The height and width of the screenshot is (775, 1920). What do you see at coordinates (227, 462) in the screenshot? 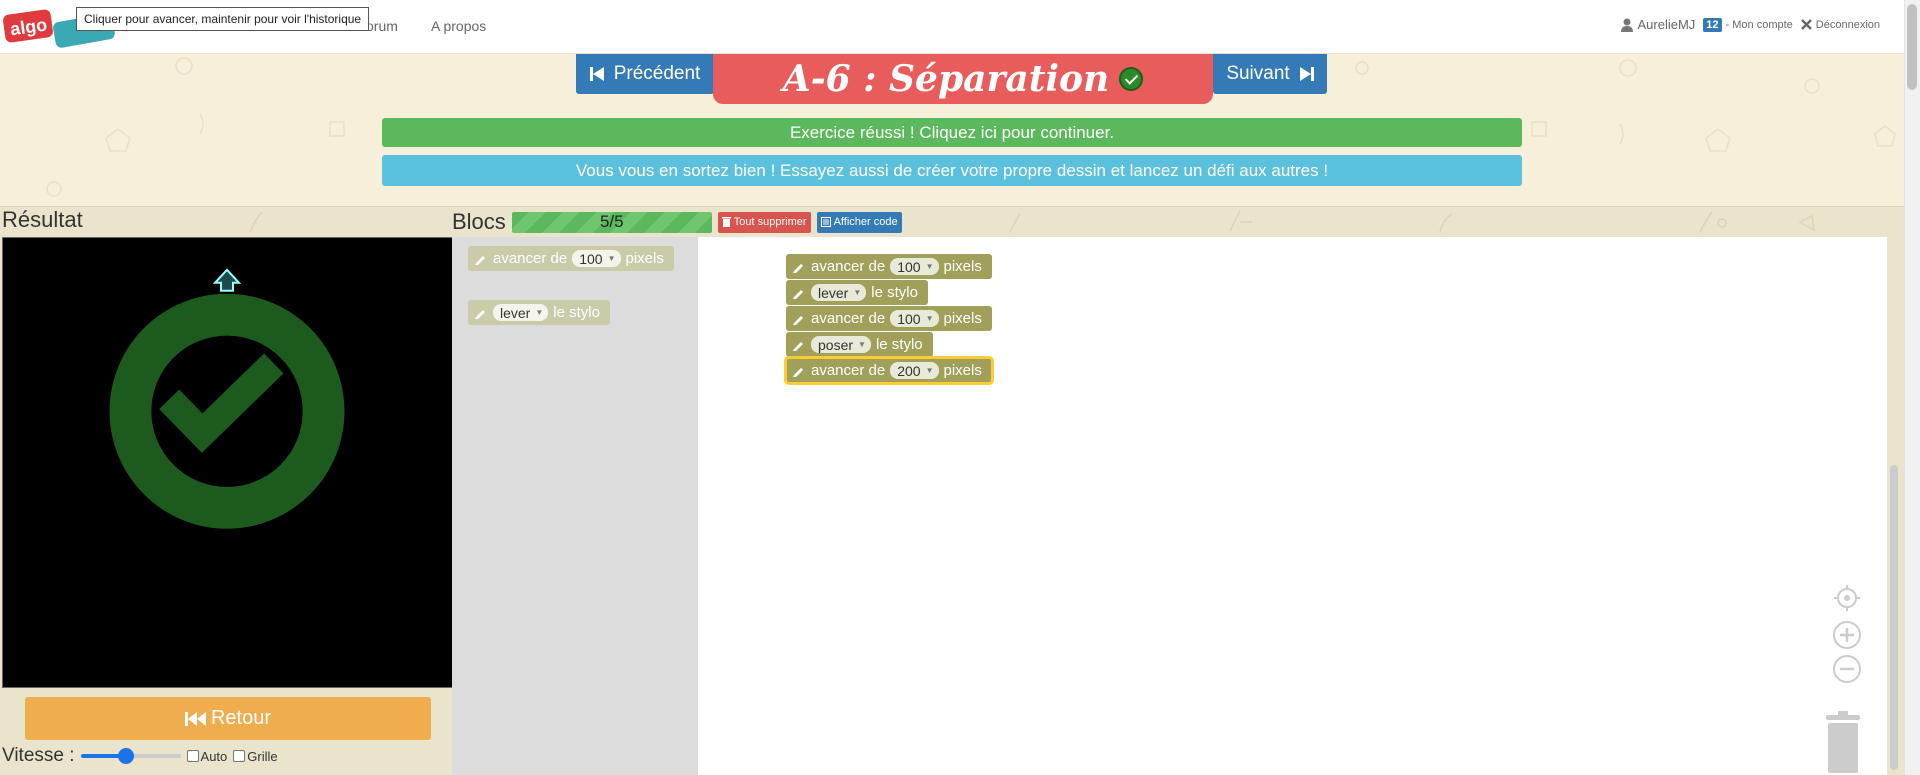
I see `result-canvas` at bounding box center [227, 462].